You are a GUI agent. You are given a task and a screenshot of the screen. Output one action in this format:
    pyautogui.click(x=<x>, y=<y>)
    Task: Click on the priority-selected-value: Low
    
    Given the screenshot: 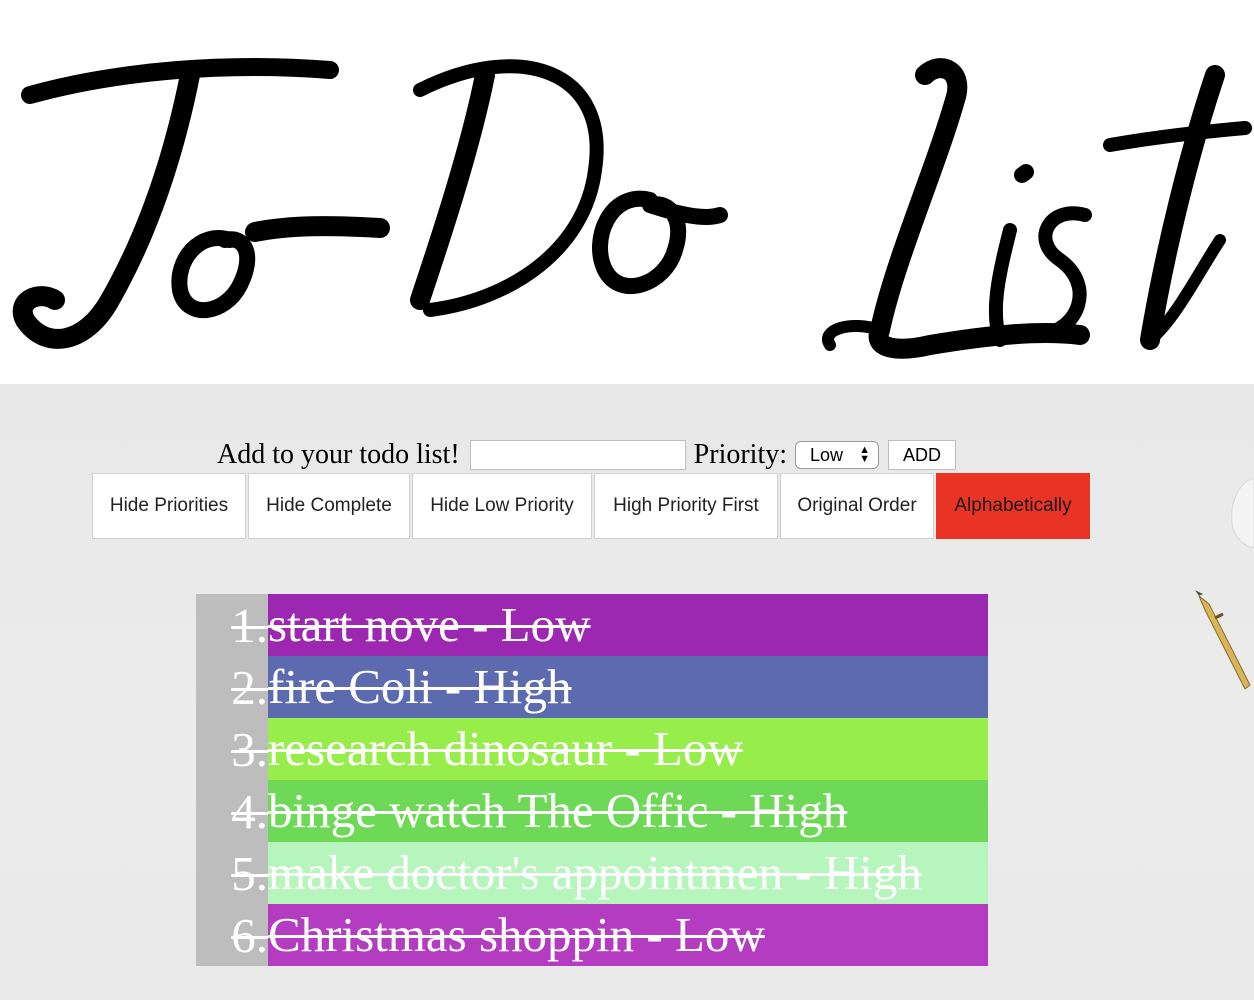 What is the action you would take?
    pyautogui.click(x=827, y=454)
    